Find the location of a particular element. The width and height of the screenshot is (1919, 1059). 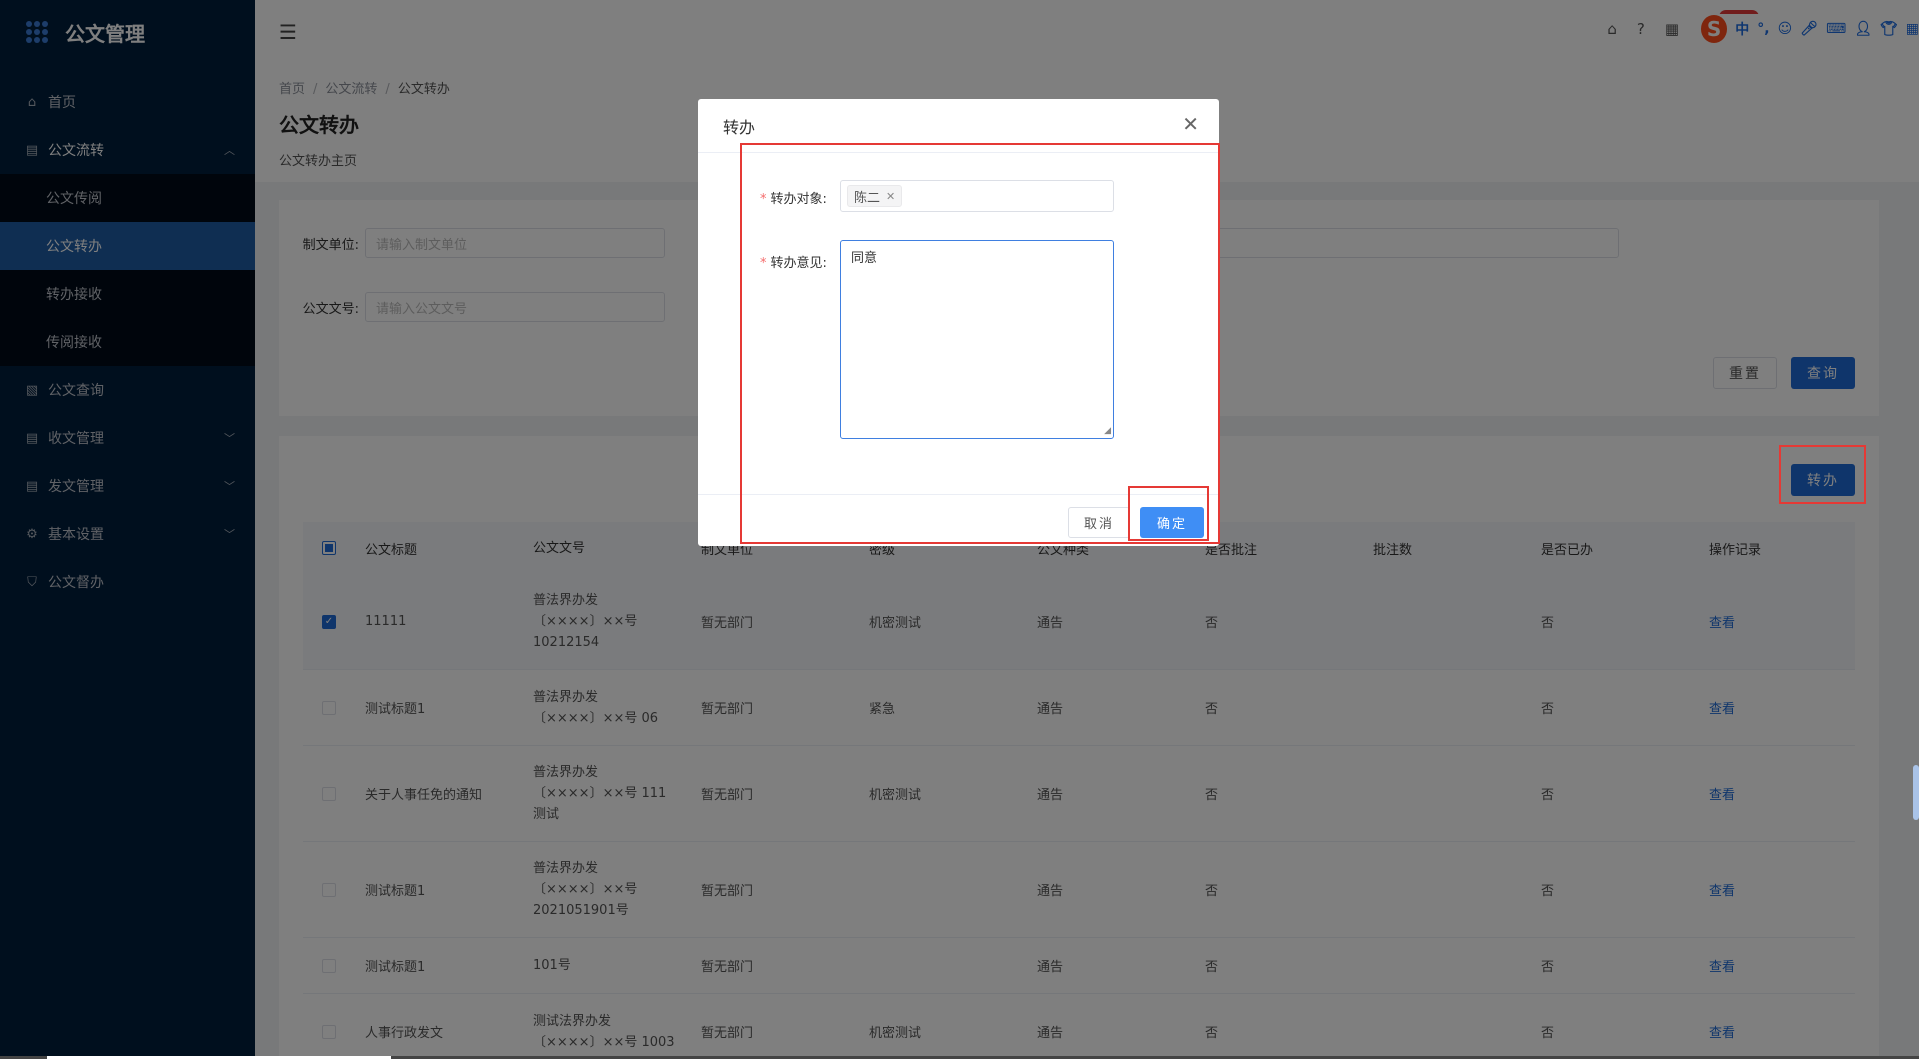

highlight-transfer-box is located at coordinates (1822, 474).